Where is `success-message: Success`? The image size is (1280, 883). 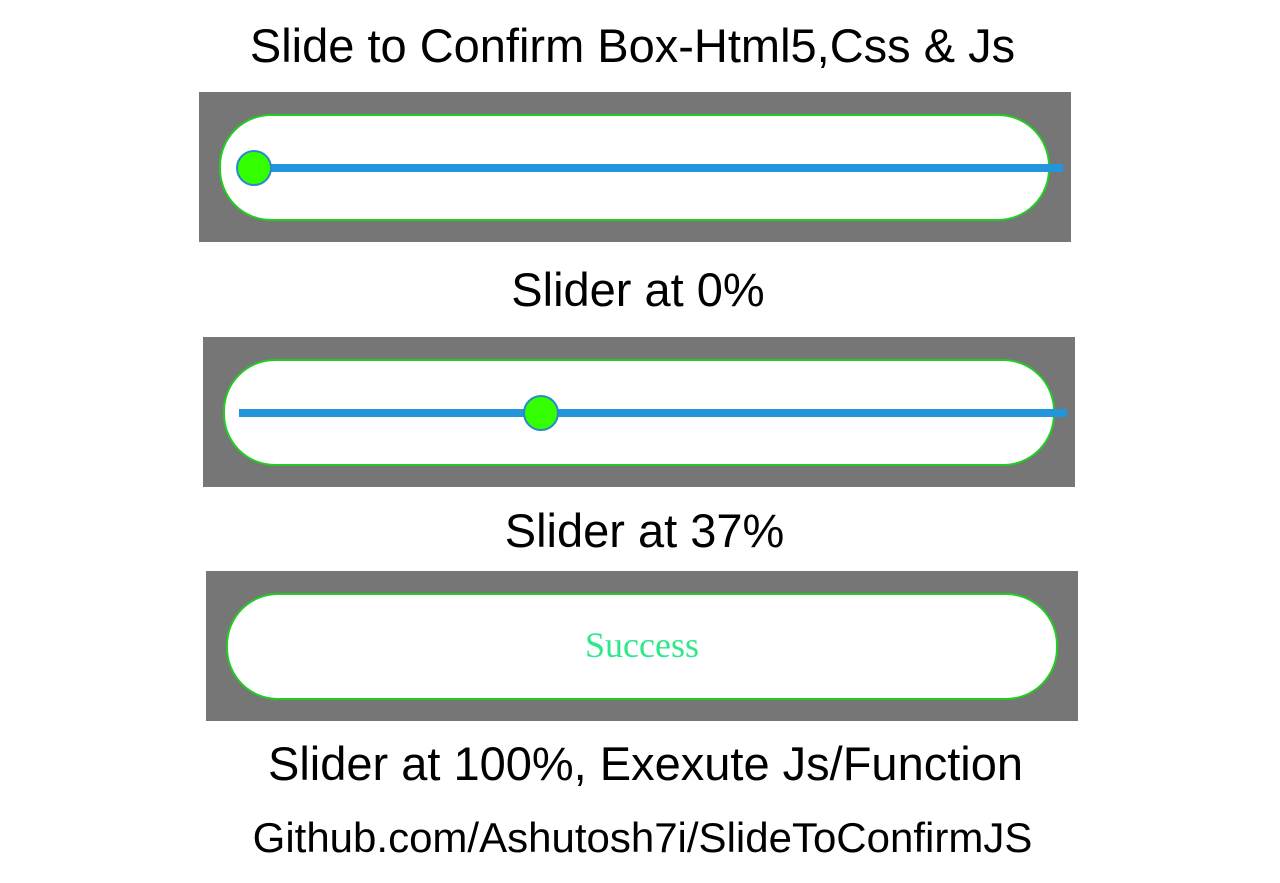
success-message: Success is located at coordinates (642, 645).